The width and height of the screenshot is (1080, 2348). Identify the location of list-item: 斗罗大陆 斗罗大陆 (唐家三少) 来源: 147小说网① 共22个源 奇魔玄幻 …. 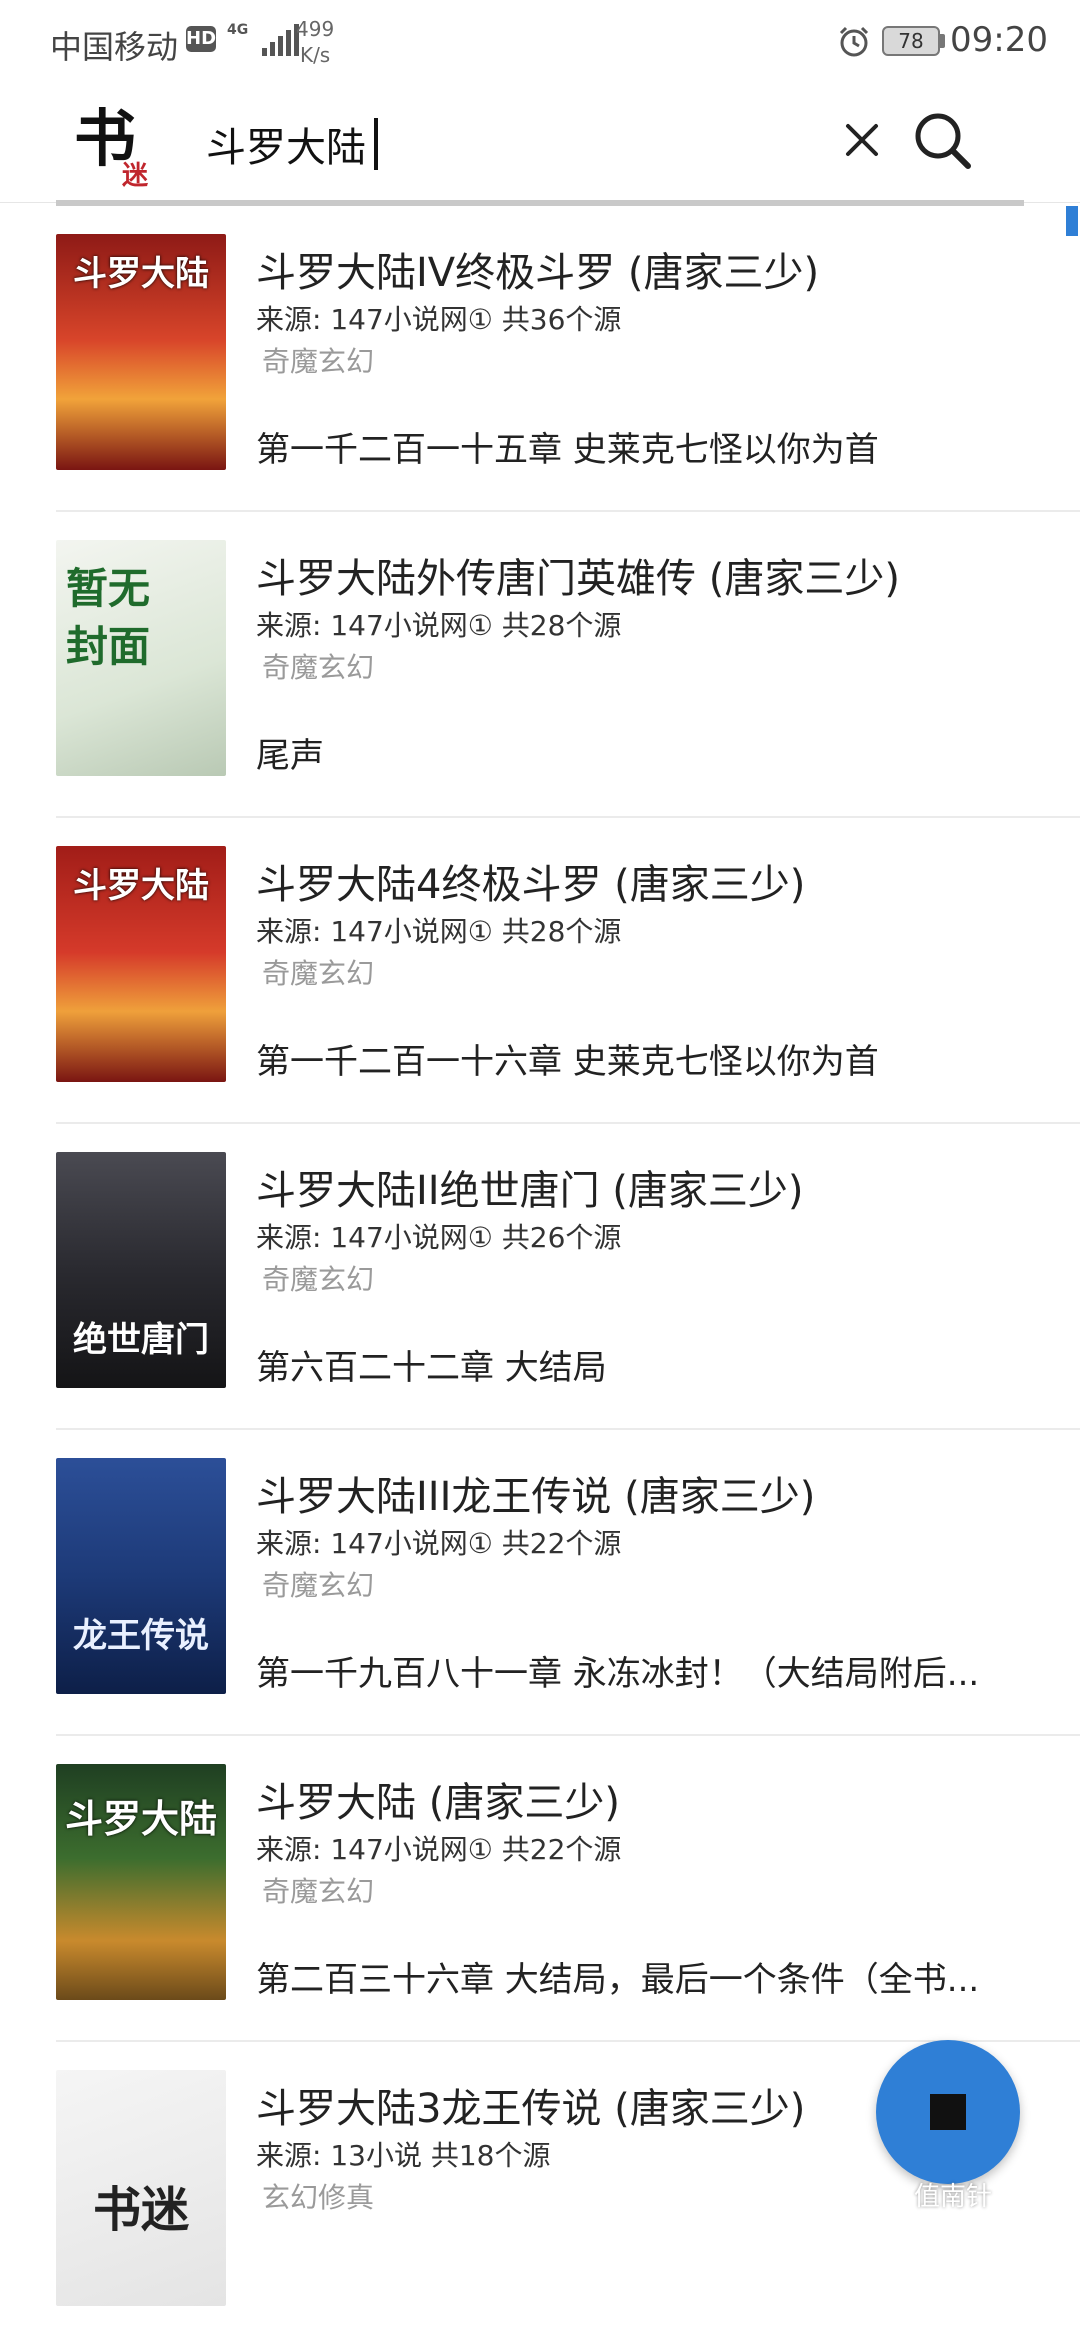
(540, 1889).